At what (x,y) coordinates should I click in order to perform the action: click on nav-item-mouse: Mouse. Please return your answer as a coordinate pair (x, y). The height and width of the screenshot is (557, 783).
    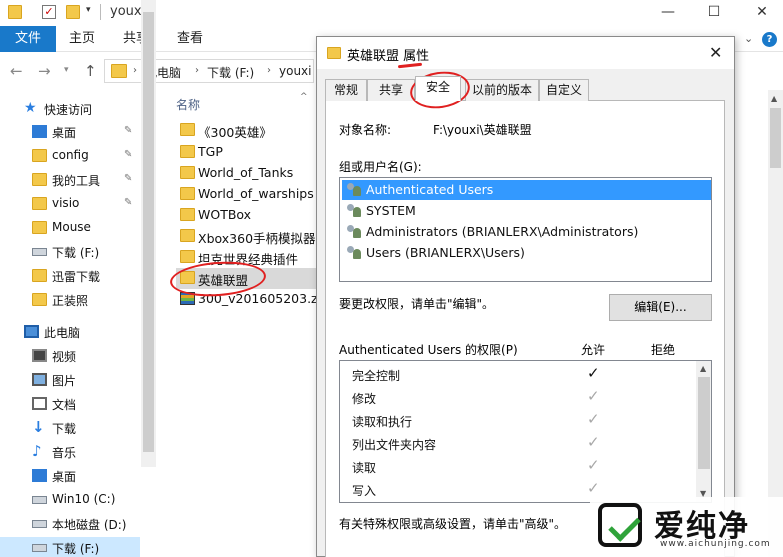
    Looking at the image, I should click on (70, 228).